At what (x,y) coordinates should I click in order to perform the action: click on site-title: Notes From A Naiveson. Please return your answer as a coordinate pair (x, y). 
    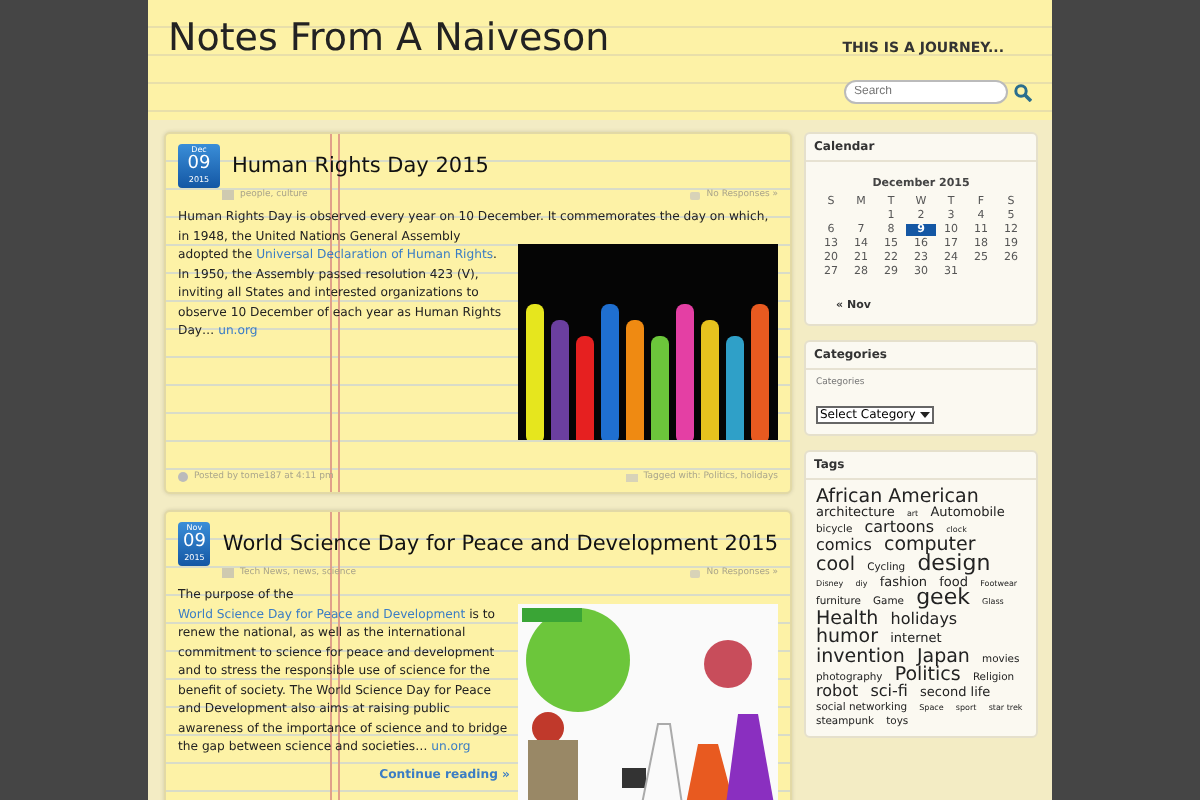
    Looking at the image, I should click on (389, 38).